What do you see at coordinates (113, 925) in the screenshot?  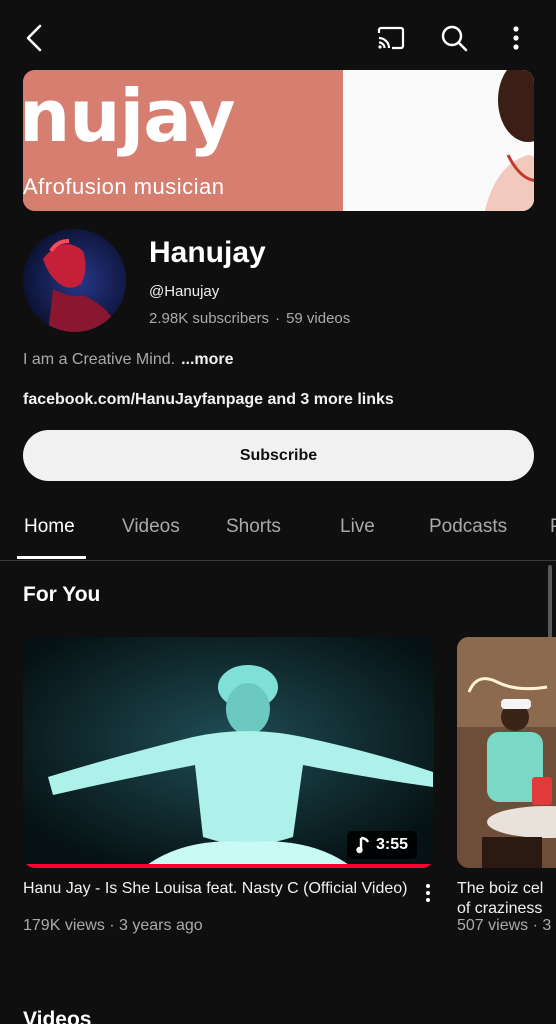 I see `video-meta: 179K views · 3 years ago` at bounding box center [113, 925].